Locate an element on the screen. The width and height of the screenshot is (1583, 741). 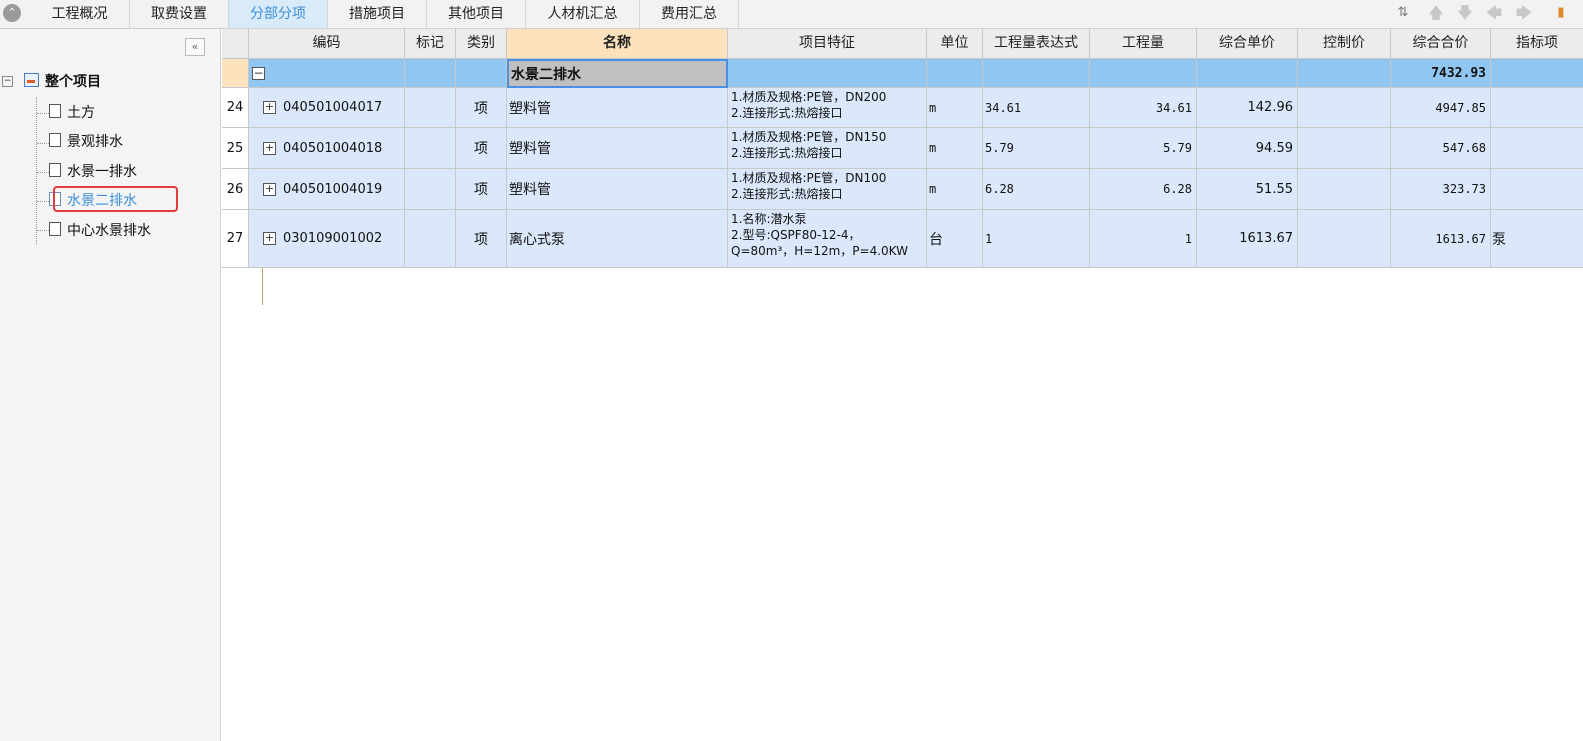
row-expression: 34.61 is located at coordinates (1036, 108).